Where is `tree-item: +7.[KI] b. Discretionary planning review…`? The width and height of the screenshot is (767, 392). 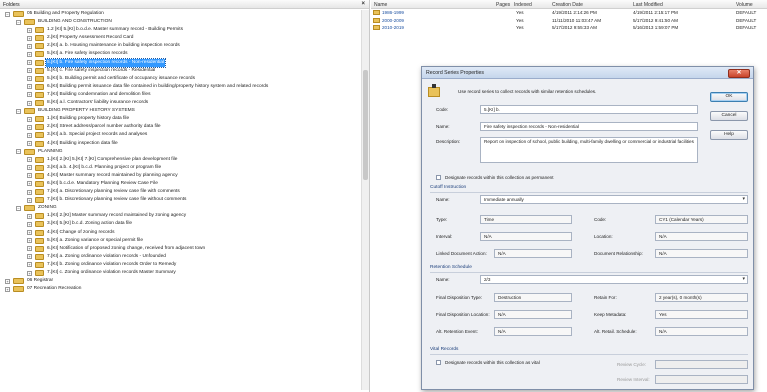 tree-item: +7.[KI] b. Discretionary planning review… is located at coordinates (180, 200).